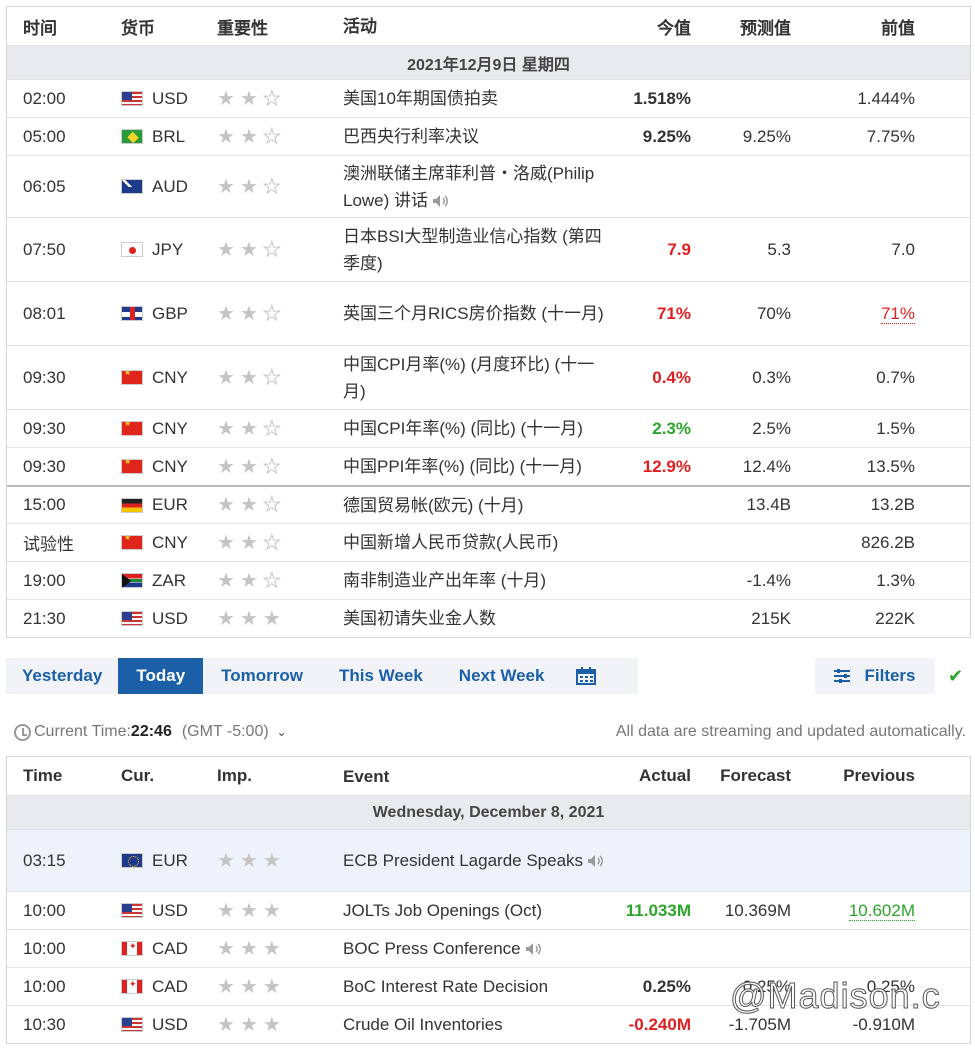 The image size is (975, 1052). Describe the element at coordinates (853, 619) in the screenshot. I see `previous-value: 222K` at that location.